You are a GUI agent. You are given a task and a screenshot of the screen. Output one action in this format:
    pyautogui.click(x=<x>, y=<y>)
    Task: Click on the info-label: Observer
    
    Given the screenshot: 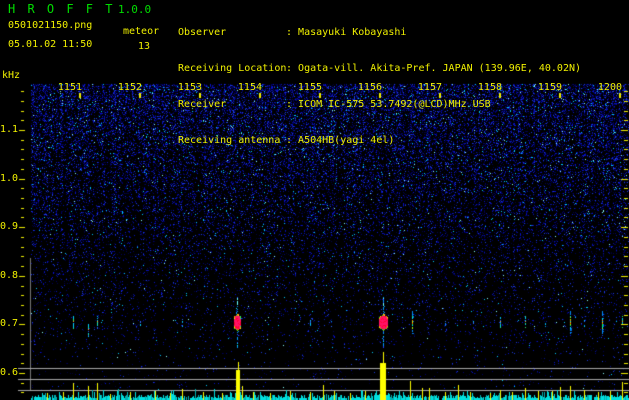 What is the action you would take?
    pyautogui.click(x=202, y=32)
    